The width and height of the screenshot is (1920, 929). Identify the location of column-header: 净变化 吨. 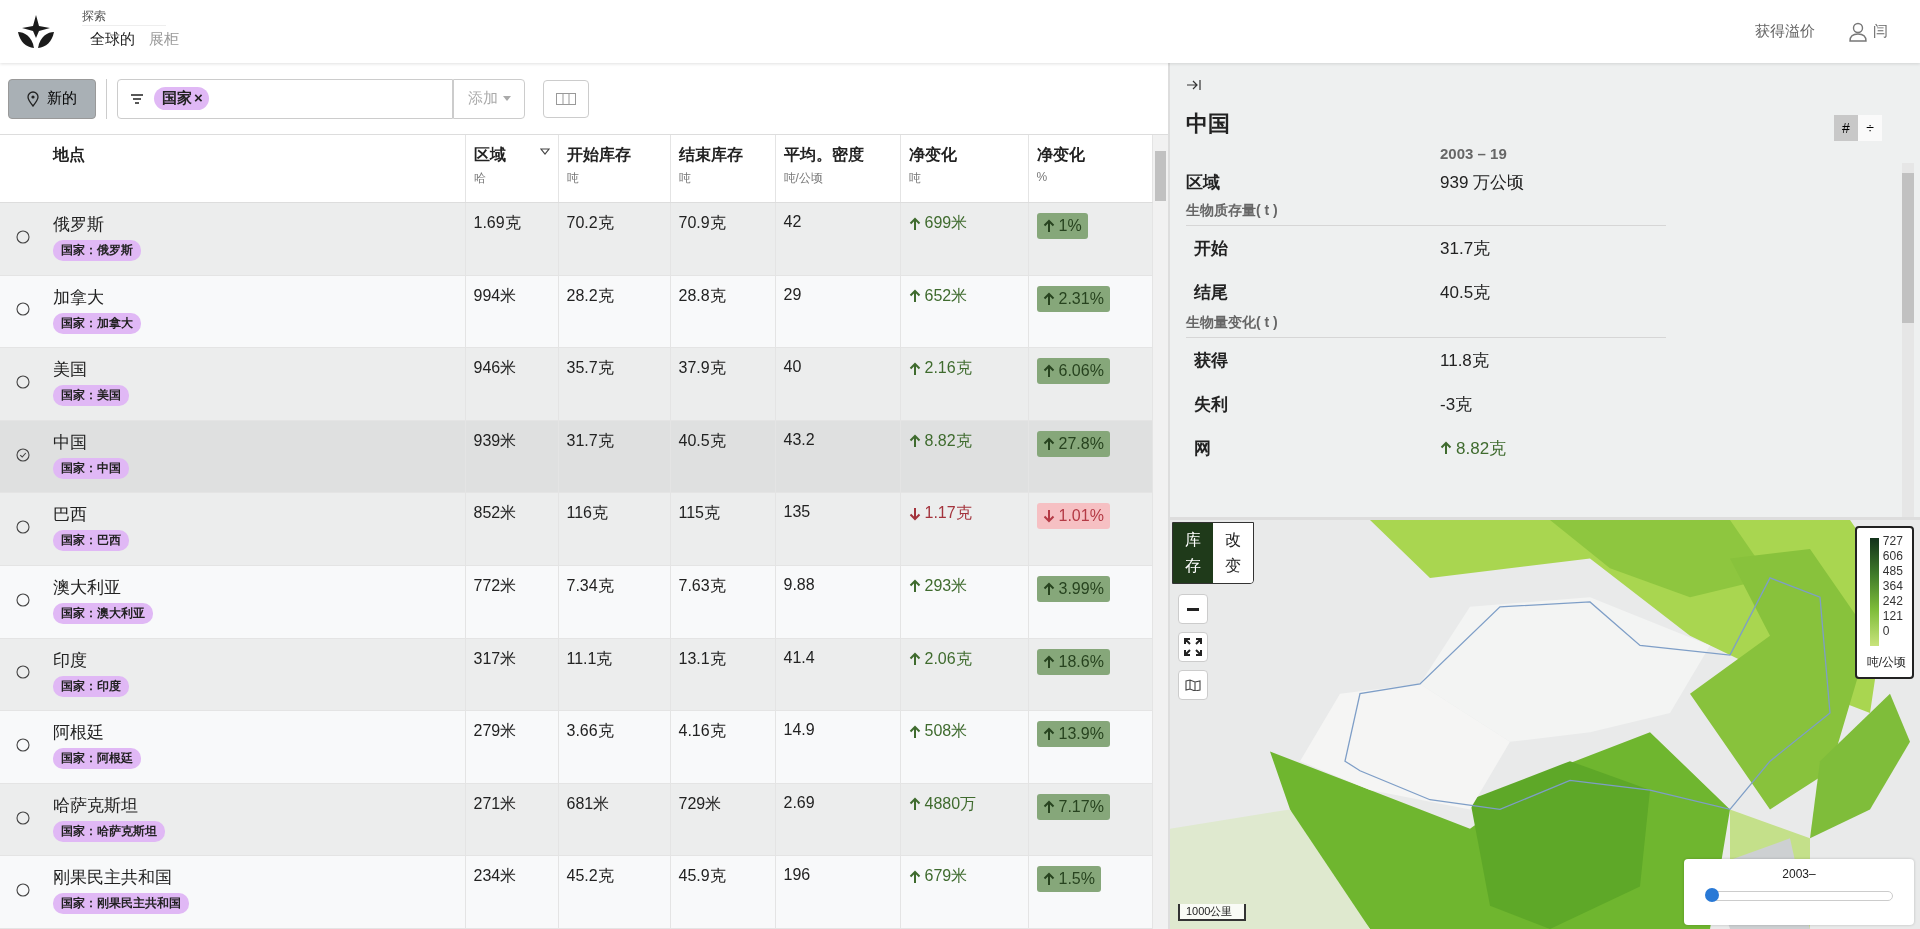
(964, 169).